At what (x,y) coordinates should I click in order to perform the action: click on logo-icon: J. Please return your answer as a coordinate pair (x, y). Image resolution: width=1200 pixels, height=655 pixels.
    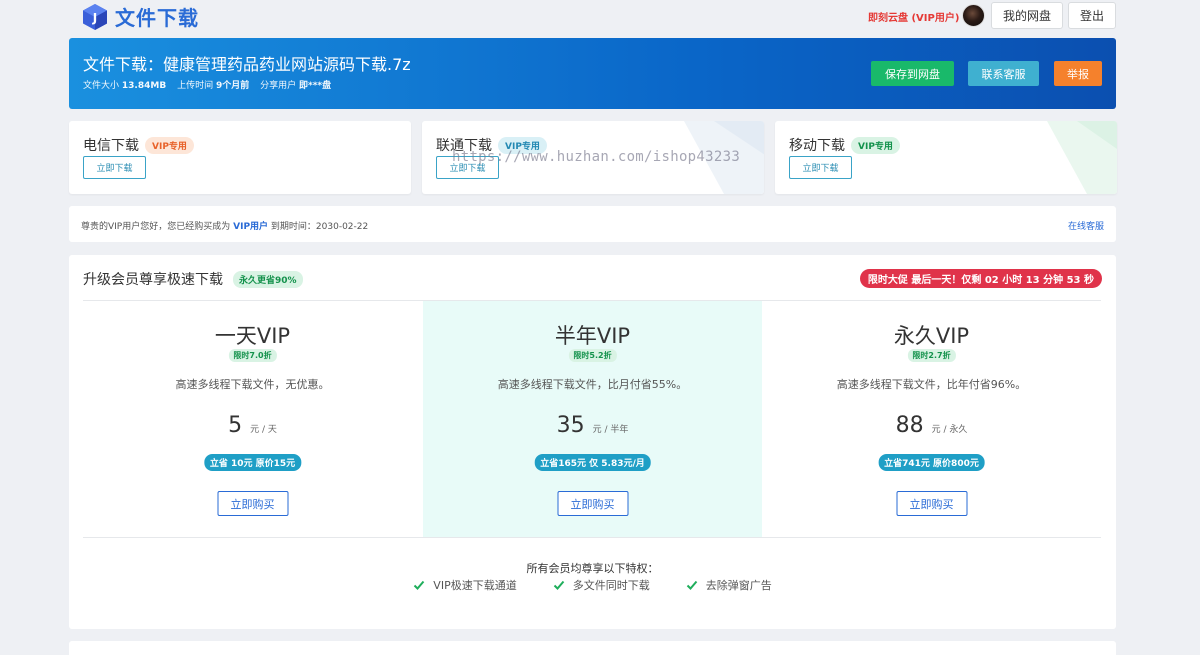
    Looking at the image, I should click on (95, 16).